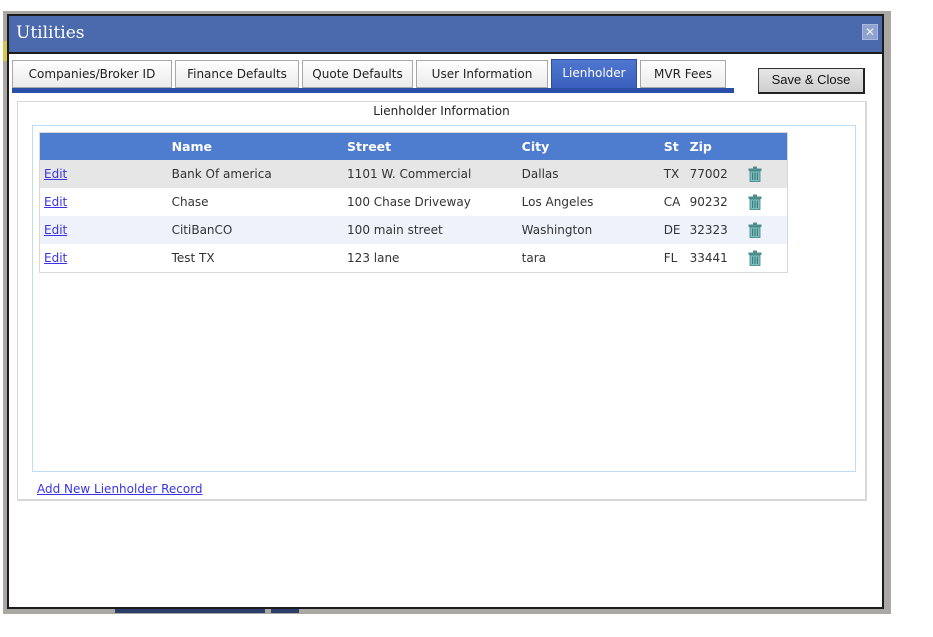 The height and width of the screenshot is (637, 933). I want to click on panel-title: Lienholder Information, so click(441, 111).